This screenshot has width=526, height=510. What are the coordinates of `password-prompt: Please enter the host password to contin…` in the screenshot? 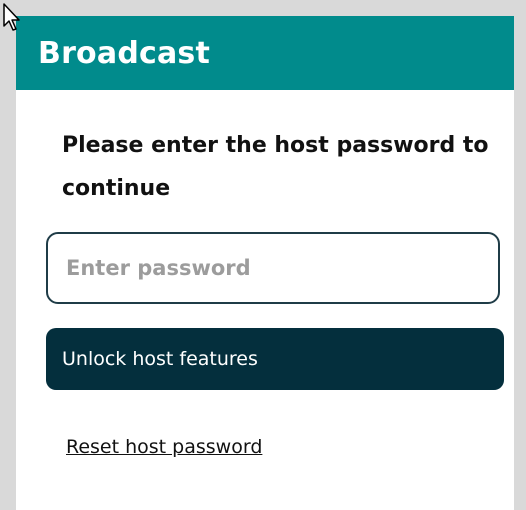 It's located at (275, 167).